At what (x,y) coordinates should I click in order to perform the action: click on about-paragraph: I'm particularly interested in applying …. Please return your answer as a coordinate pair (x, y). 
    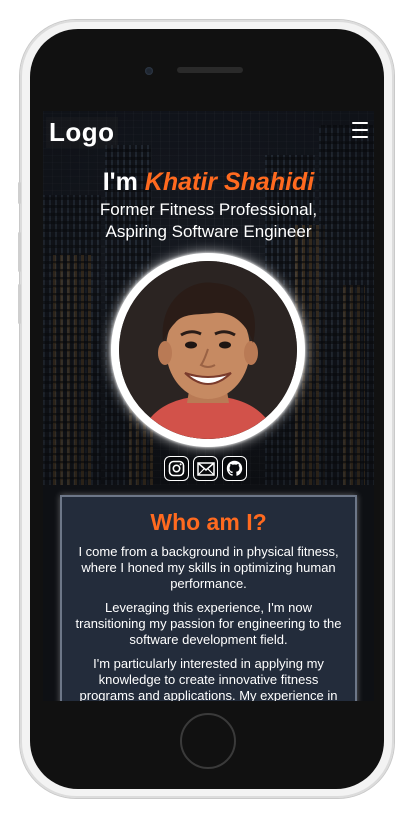
    Looking at the image, I should click on (208, 678).